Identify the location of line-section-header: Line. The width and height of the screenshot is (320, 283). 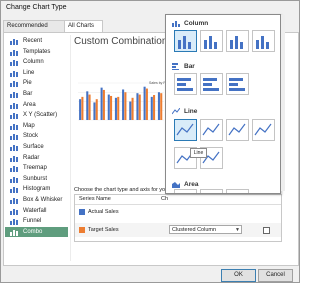
(184, 111).